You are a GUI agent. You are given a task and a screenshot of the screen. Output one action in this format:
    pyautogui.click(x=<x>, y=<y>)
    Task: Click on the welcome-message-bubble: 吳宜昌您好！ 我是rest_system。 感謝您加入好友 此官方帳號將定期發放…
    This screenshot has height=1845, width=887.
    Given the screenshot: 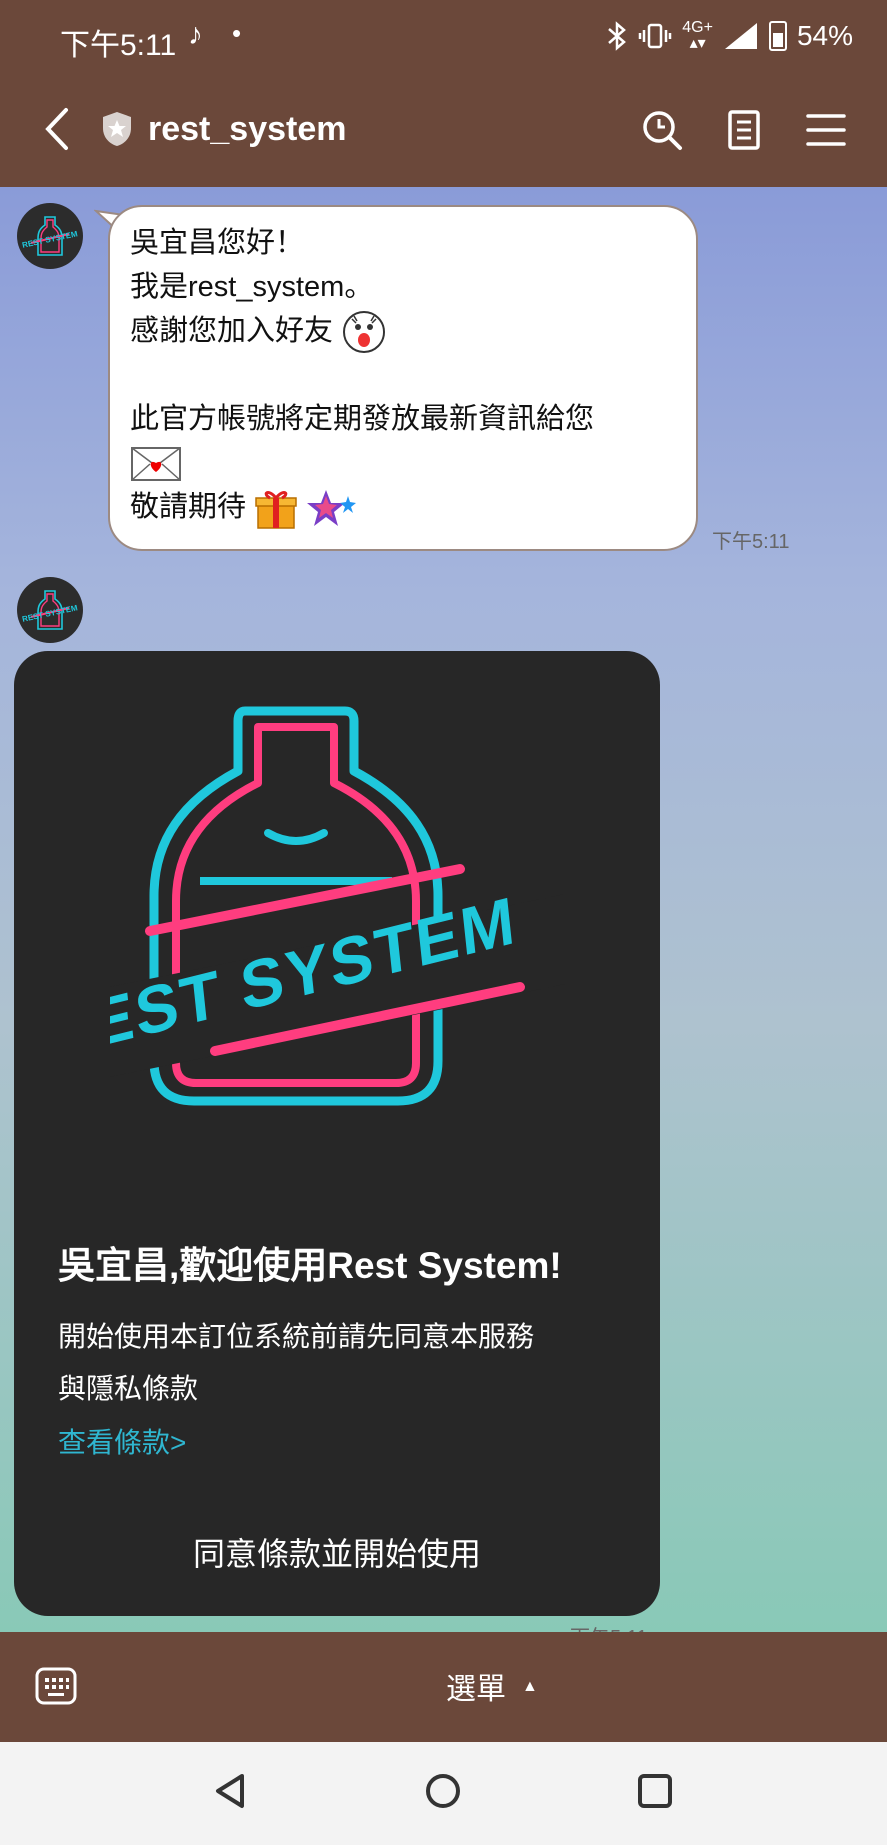 What is the action you would take?
    pyautogui.click(x=403, y=378)
    